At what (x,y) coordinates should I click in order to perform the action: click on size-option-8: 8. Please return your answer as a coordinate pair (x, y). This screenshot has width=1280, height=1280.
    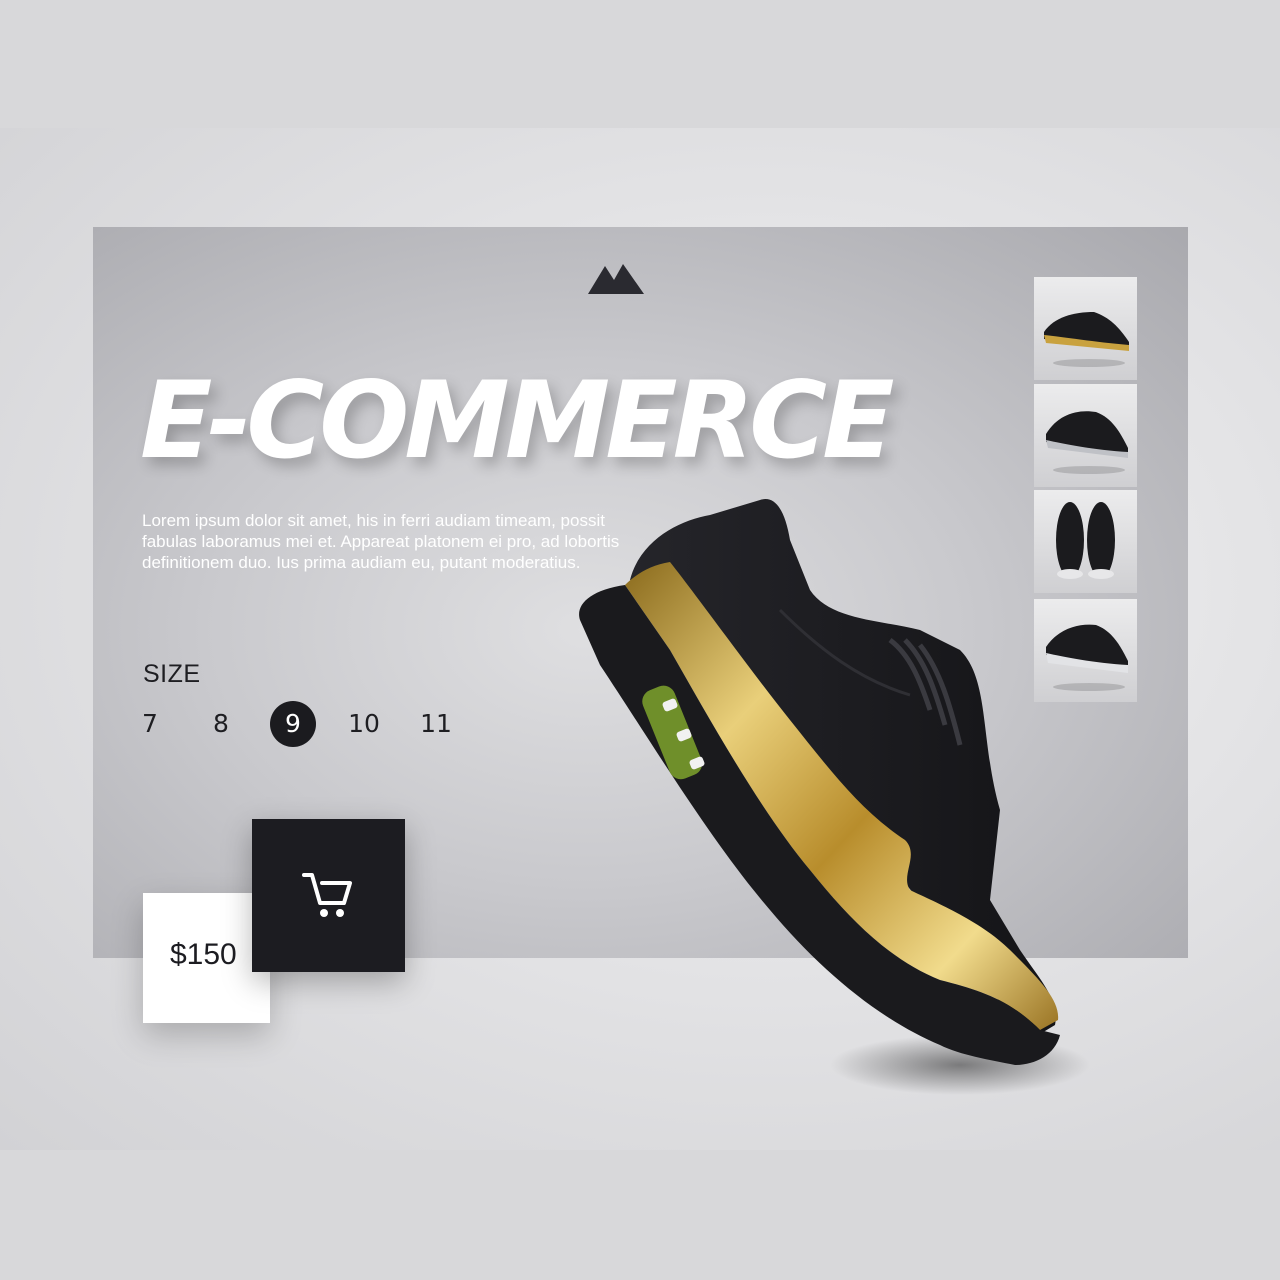
    Looking at the image, I should click on (221, 724).